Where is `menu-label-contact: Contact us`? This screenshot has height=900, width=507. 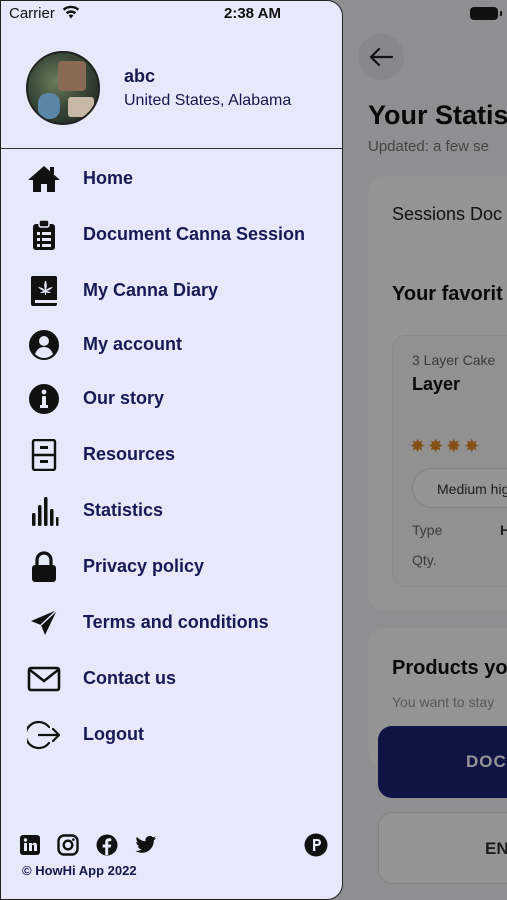 menu-label-contact: Contact us is located at coordinates (130, 678).